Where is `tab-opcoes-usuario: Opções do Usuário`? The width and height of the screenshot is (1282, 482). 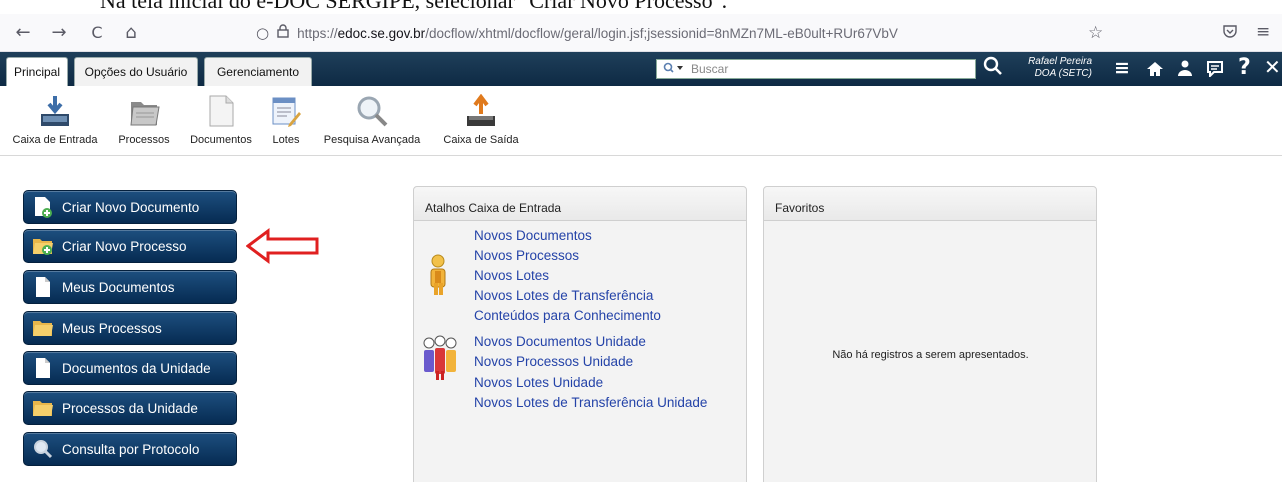 tab-opcoes-usuario: Opções do Usuário is located at coordinates (136, 71).